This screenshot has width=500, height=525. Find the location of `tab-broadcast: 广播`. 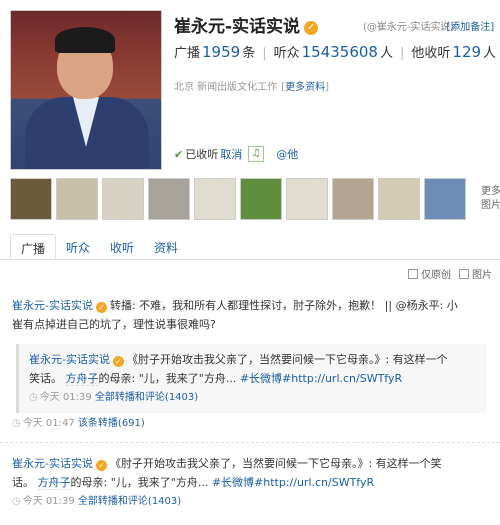

tab-broadcast: 广播 is located at coordinates (33, 246).